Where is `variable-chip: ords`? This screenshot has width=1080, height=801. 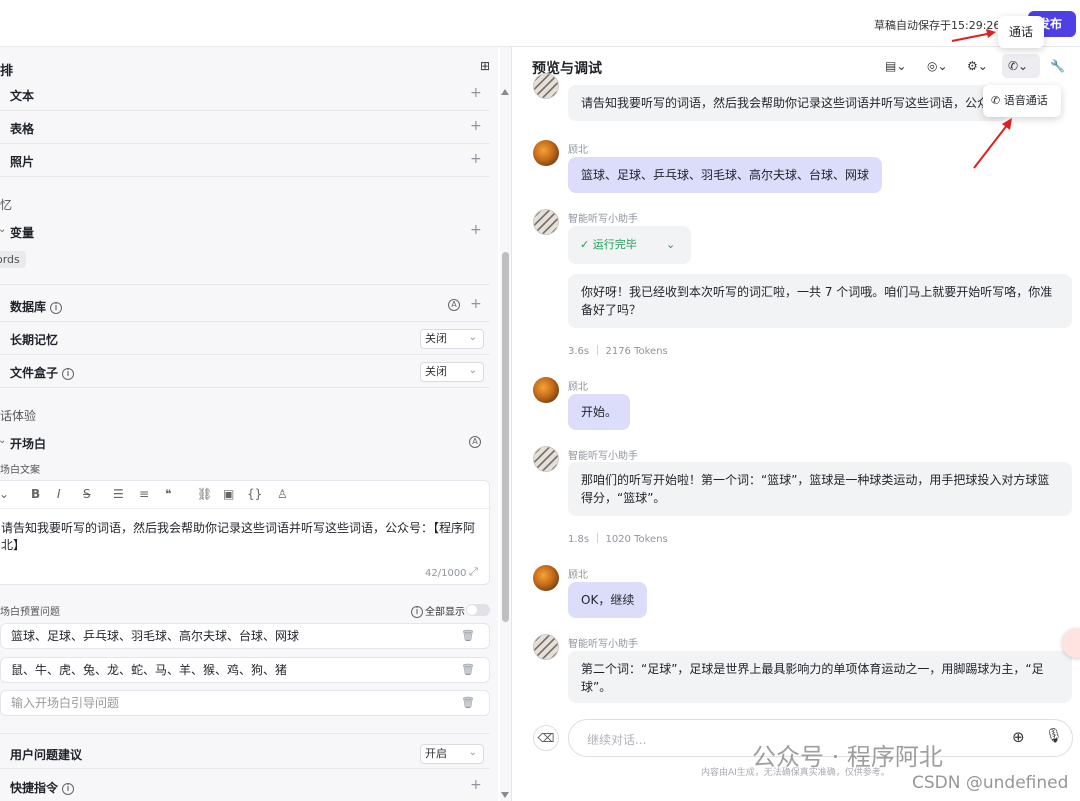 variable-chip: ords is located at coordinates (13, 259).